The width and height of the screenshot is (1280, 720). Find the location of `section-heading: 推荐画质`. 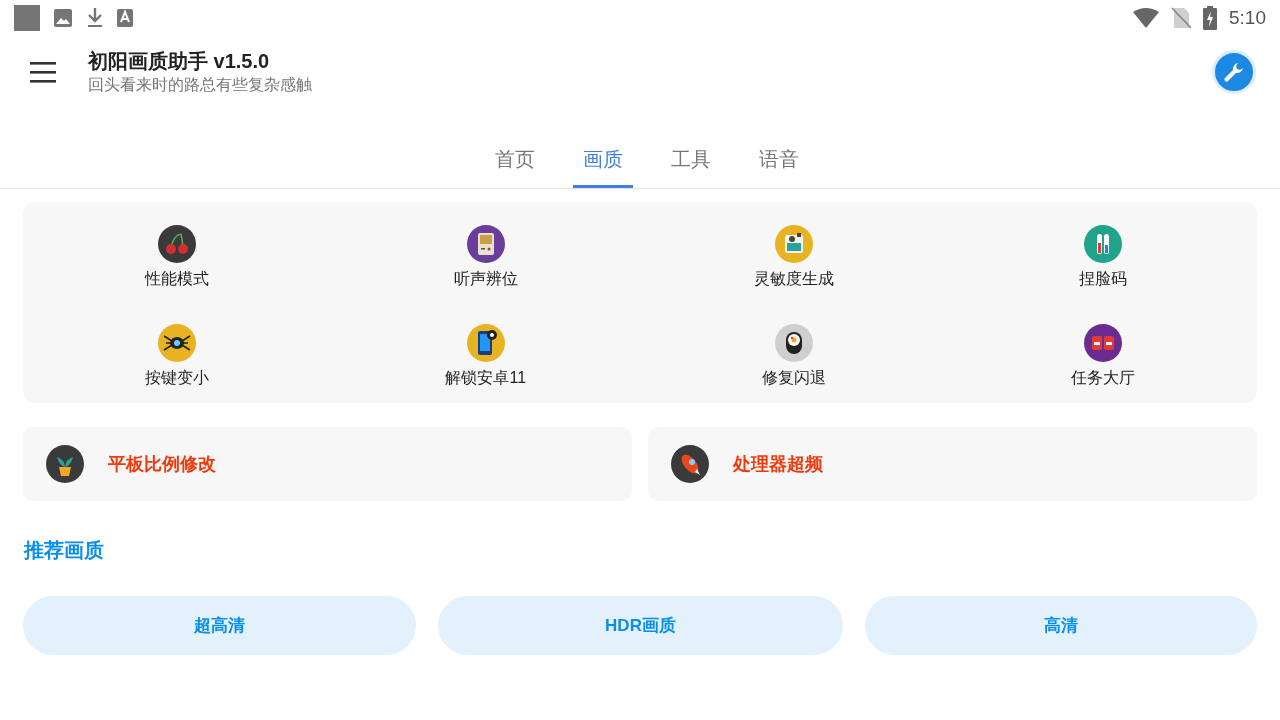

section-heading: 推荐画质 is located at coordinates (64, 550).